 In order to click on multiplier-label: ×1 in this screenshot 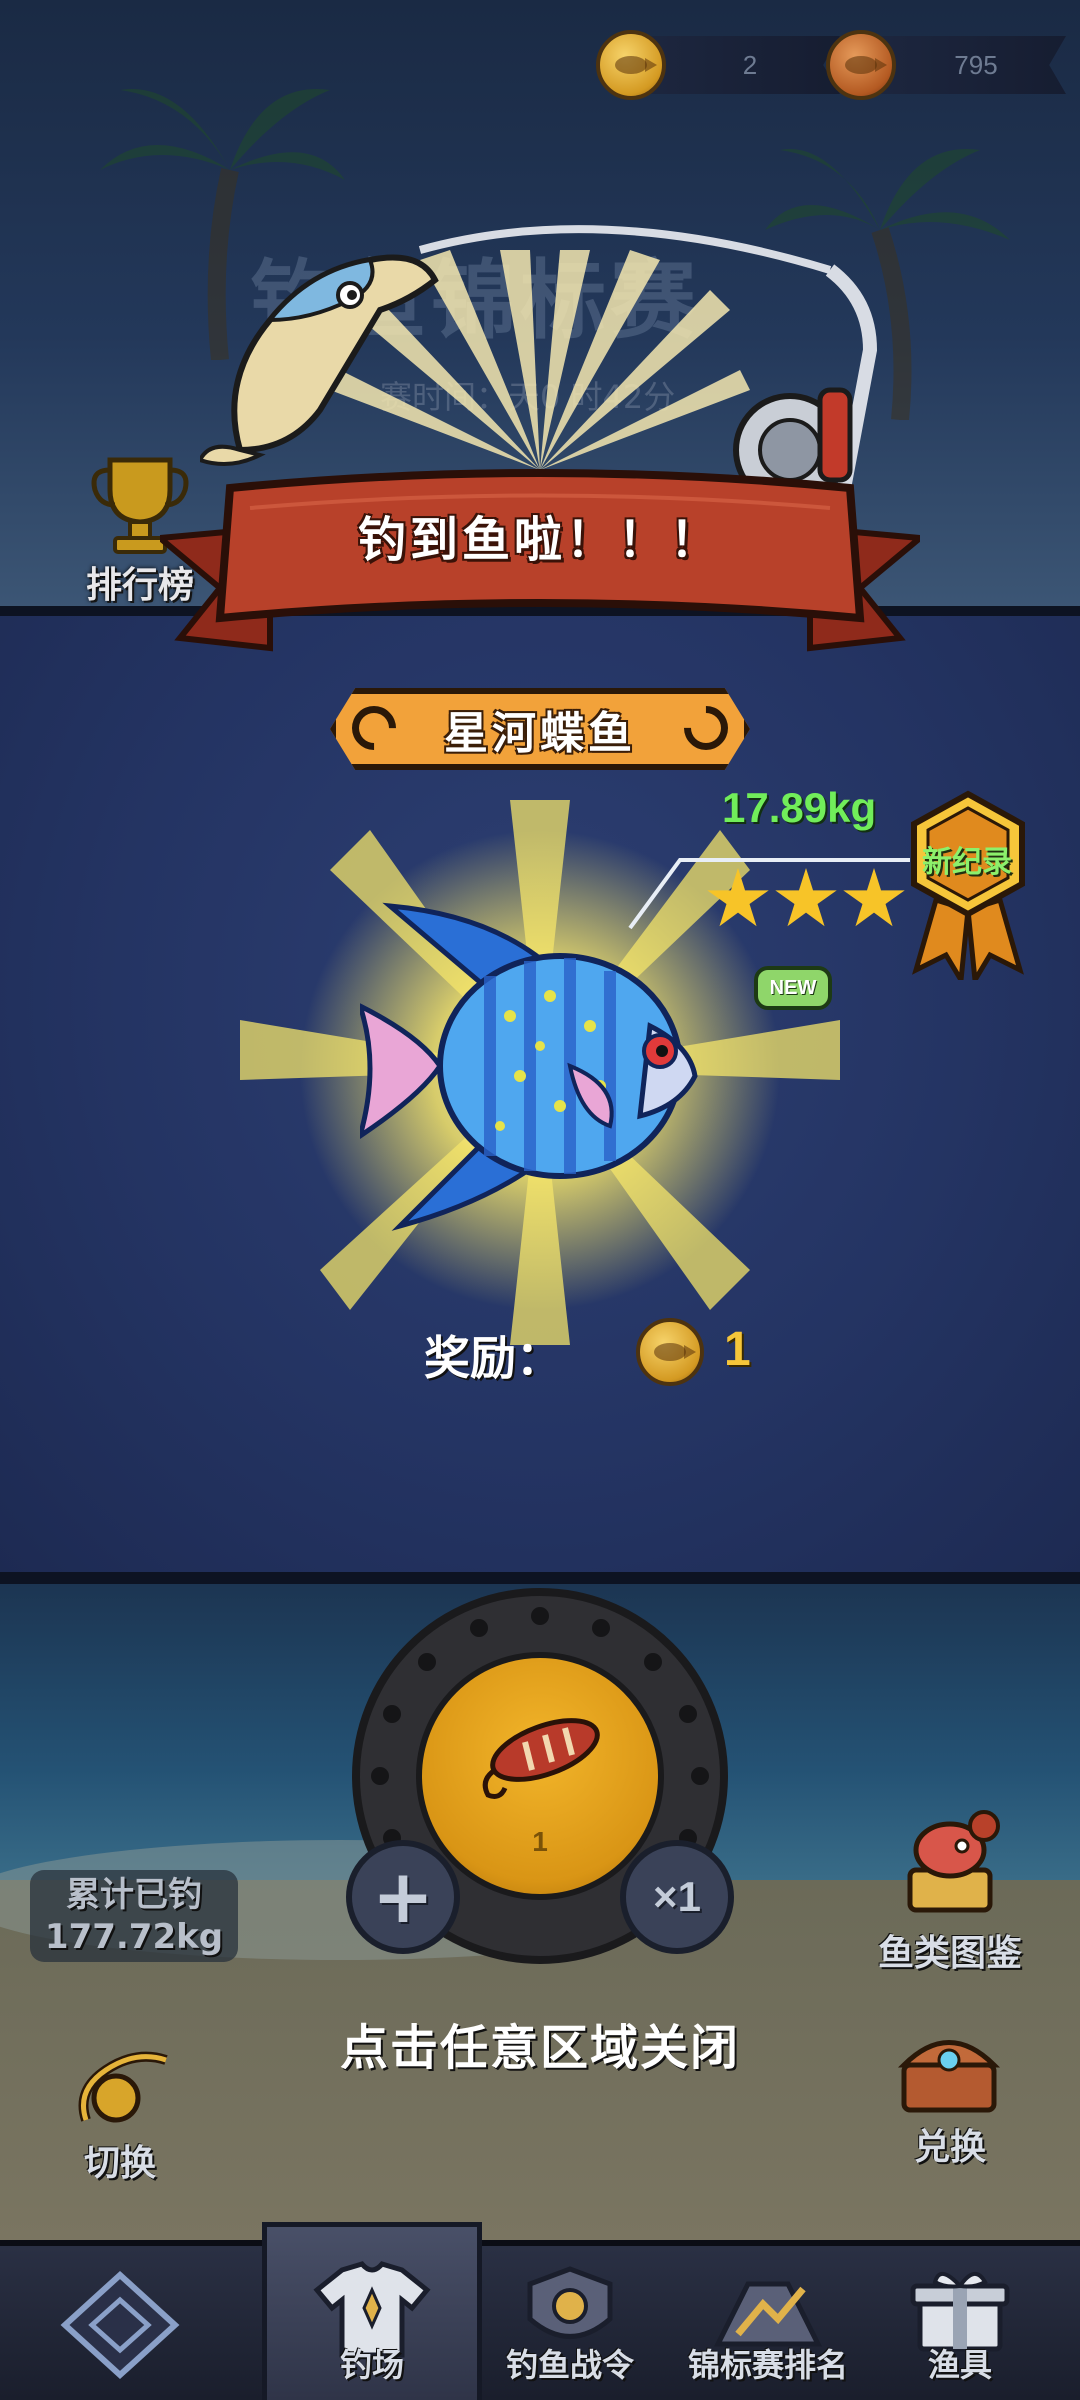, I will do `click(677, 1896)`.